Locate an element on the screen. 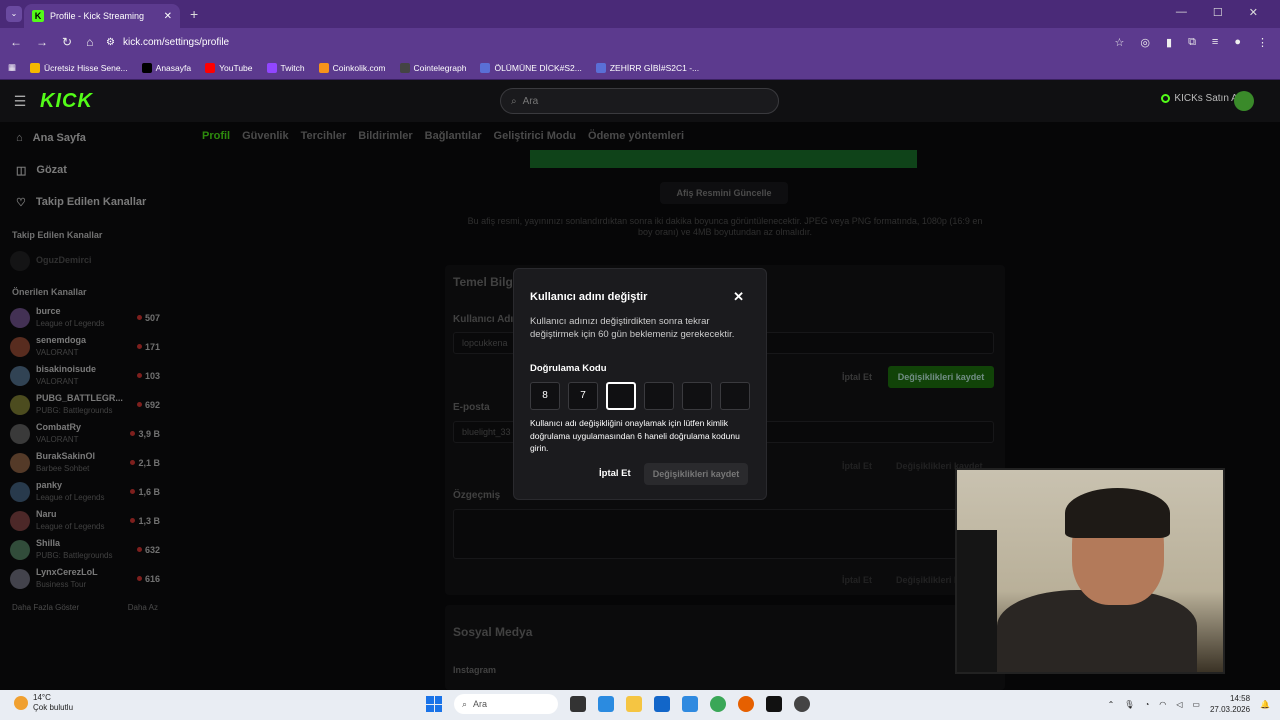 This screenshot has width=1280, height=720. modal-title: Kullanıcı adını değiştir is located at coordinates (589, 297).